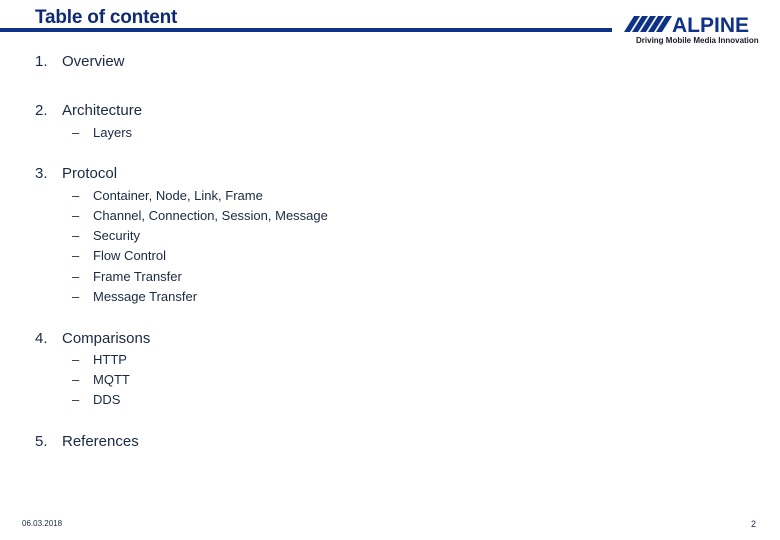 The width and height of the screenshot is (780, 540). What do you see at coordinates (697, 40) in the screenshot?
I see `logo-tagline: Driving Mobile Media Innovation` at bounding box center [697, 40].